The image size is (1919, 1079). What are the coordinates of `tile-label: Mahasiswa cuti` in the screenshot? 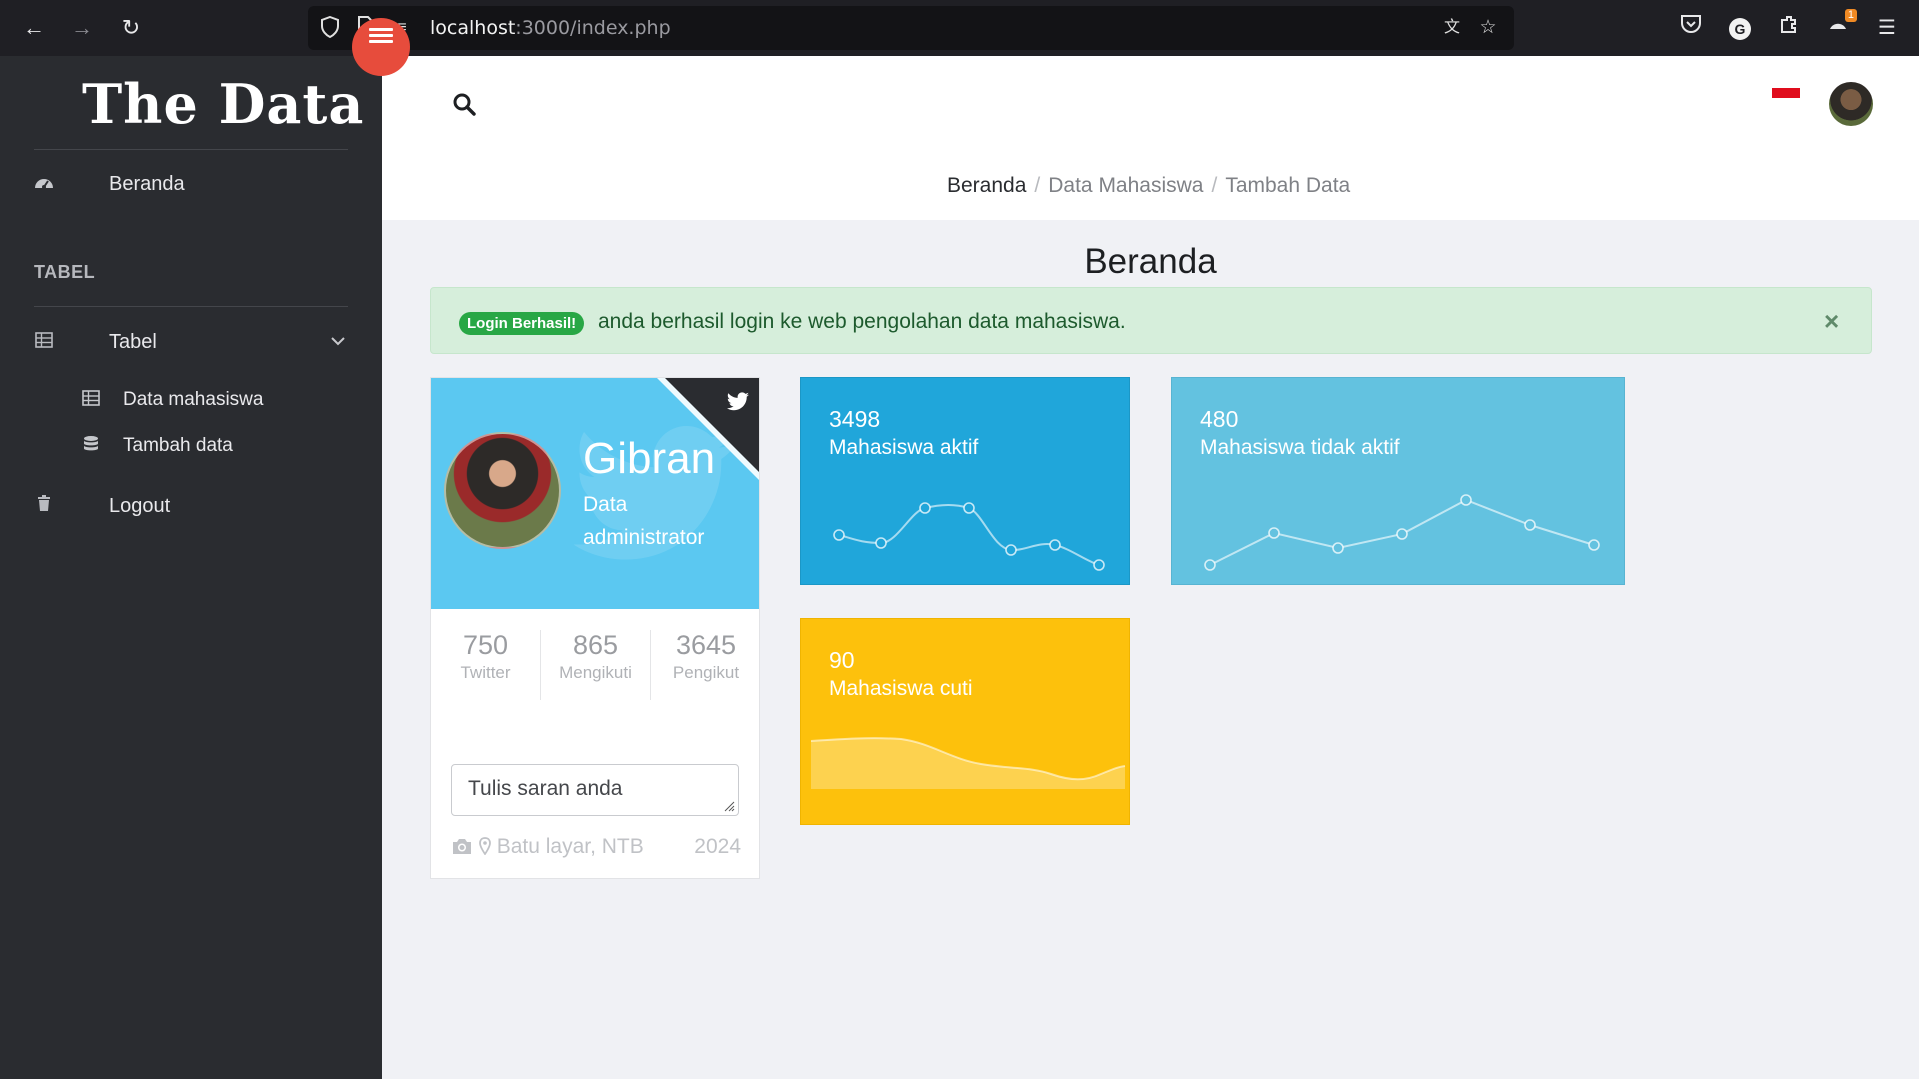 It's located at (901, 688).